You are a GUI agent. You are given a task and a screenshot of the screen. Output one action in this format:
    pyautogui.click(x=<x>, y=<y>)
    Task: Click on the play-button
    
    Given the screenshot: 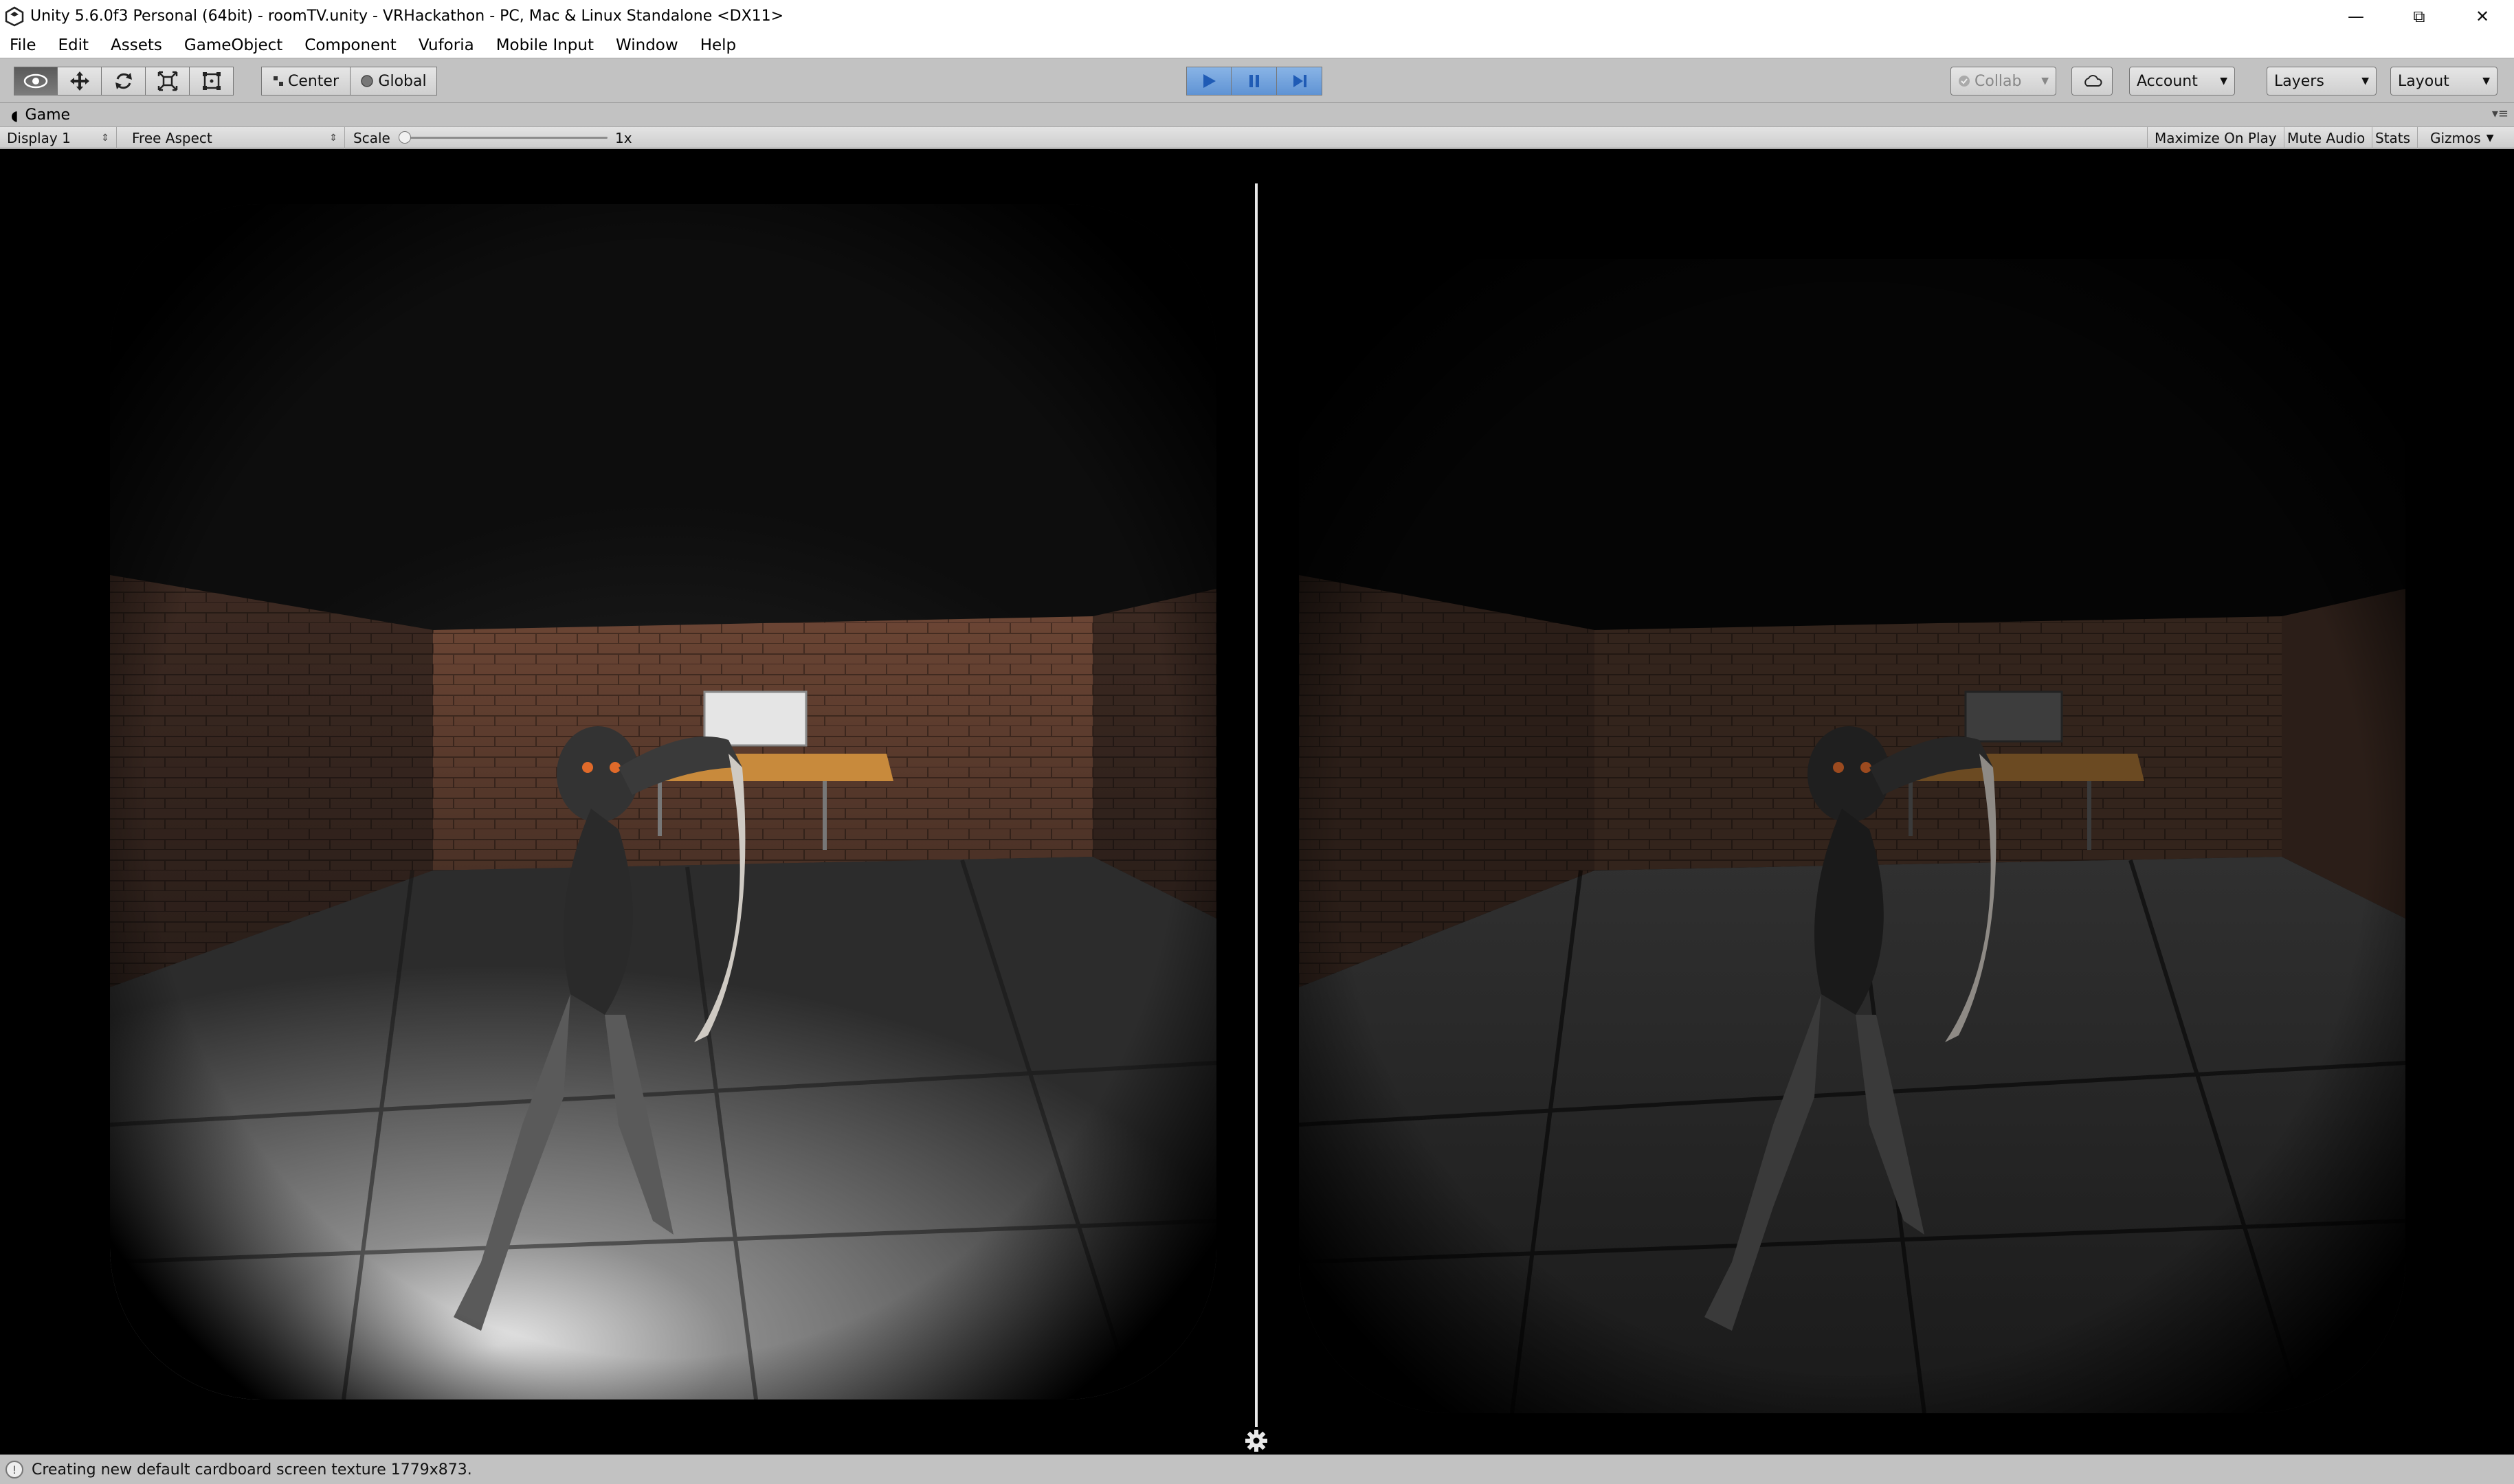 What is the action you would take?
    pyautogui.click(x=1209, y=81)
    